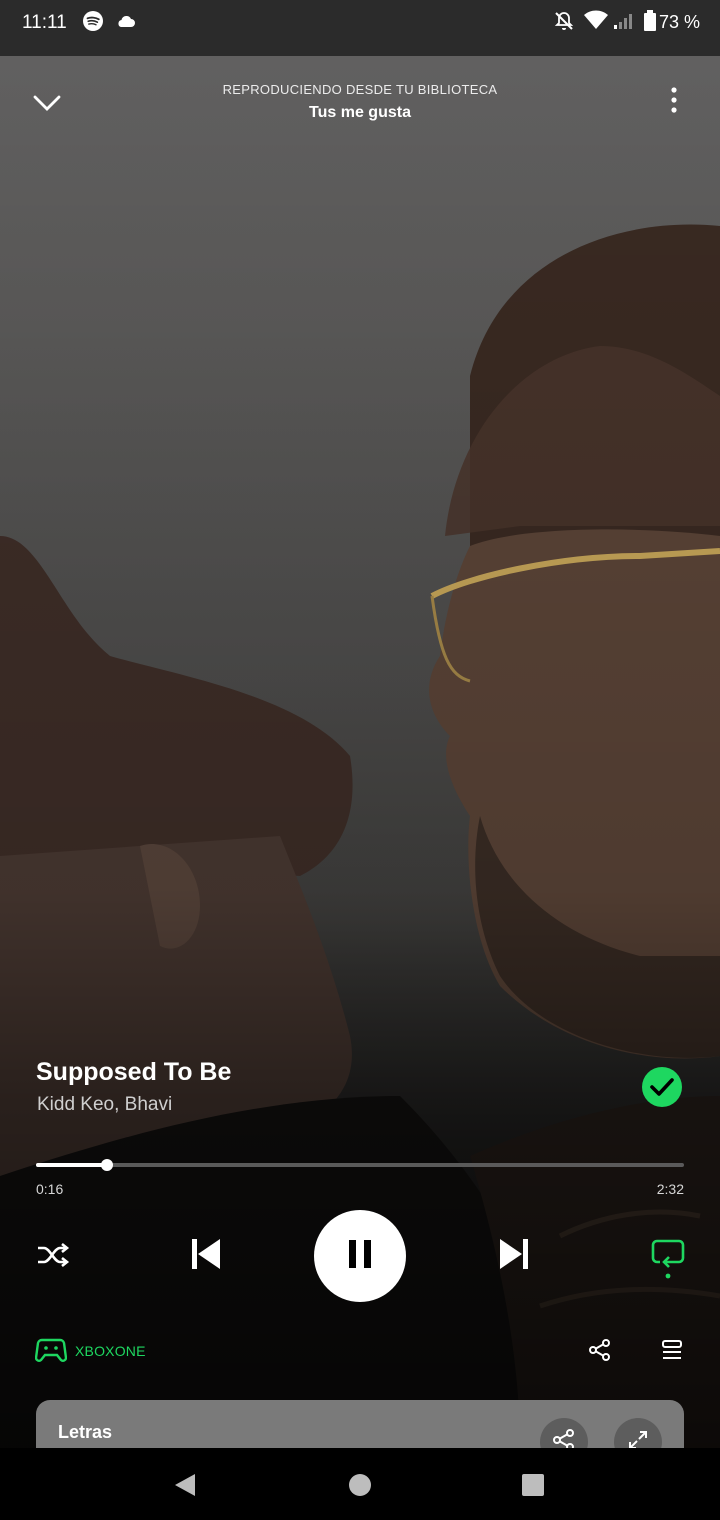  What do you see at coordinates (50, 1189) in the screenshot?
I see `elapsed-time: 0:16` at bounding box center [50, 1189].